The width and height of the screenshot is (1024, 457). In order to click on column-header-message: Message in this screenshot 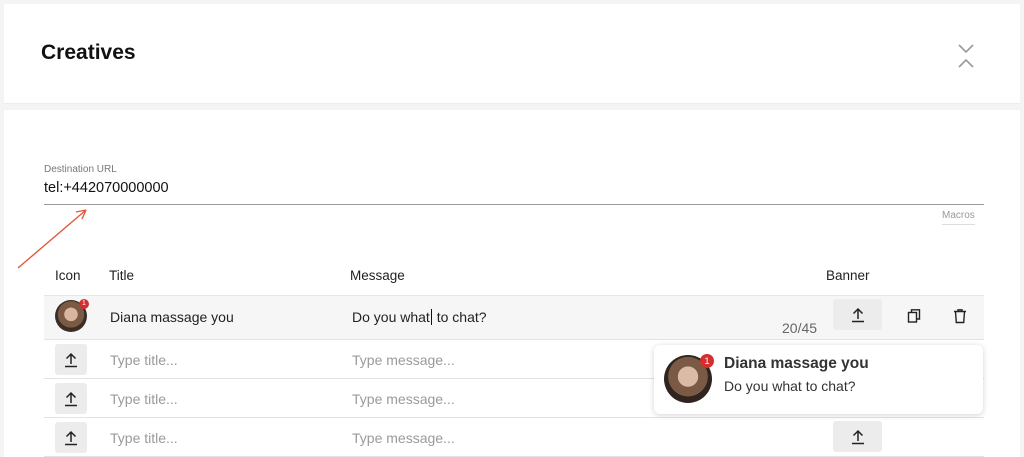, I will do `click(377, 275)`.